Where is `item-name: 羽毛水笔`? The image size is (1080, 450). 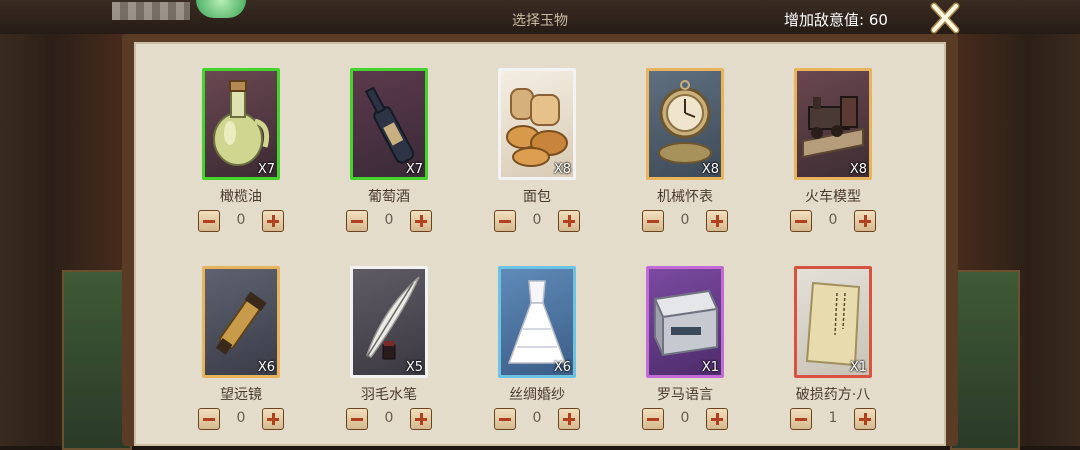 item-name: 羽毛水笔 is located at coordinates (389, 395).